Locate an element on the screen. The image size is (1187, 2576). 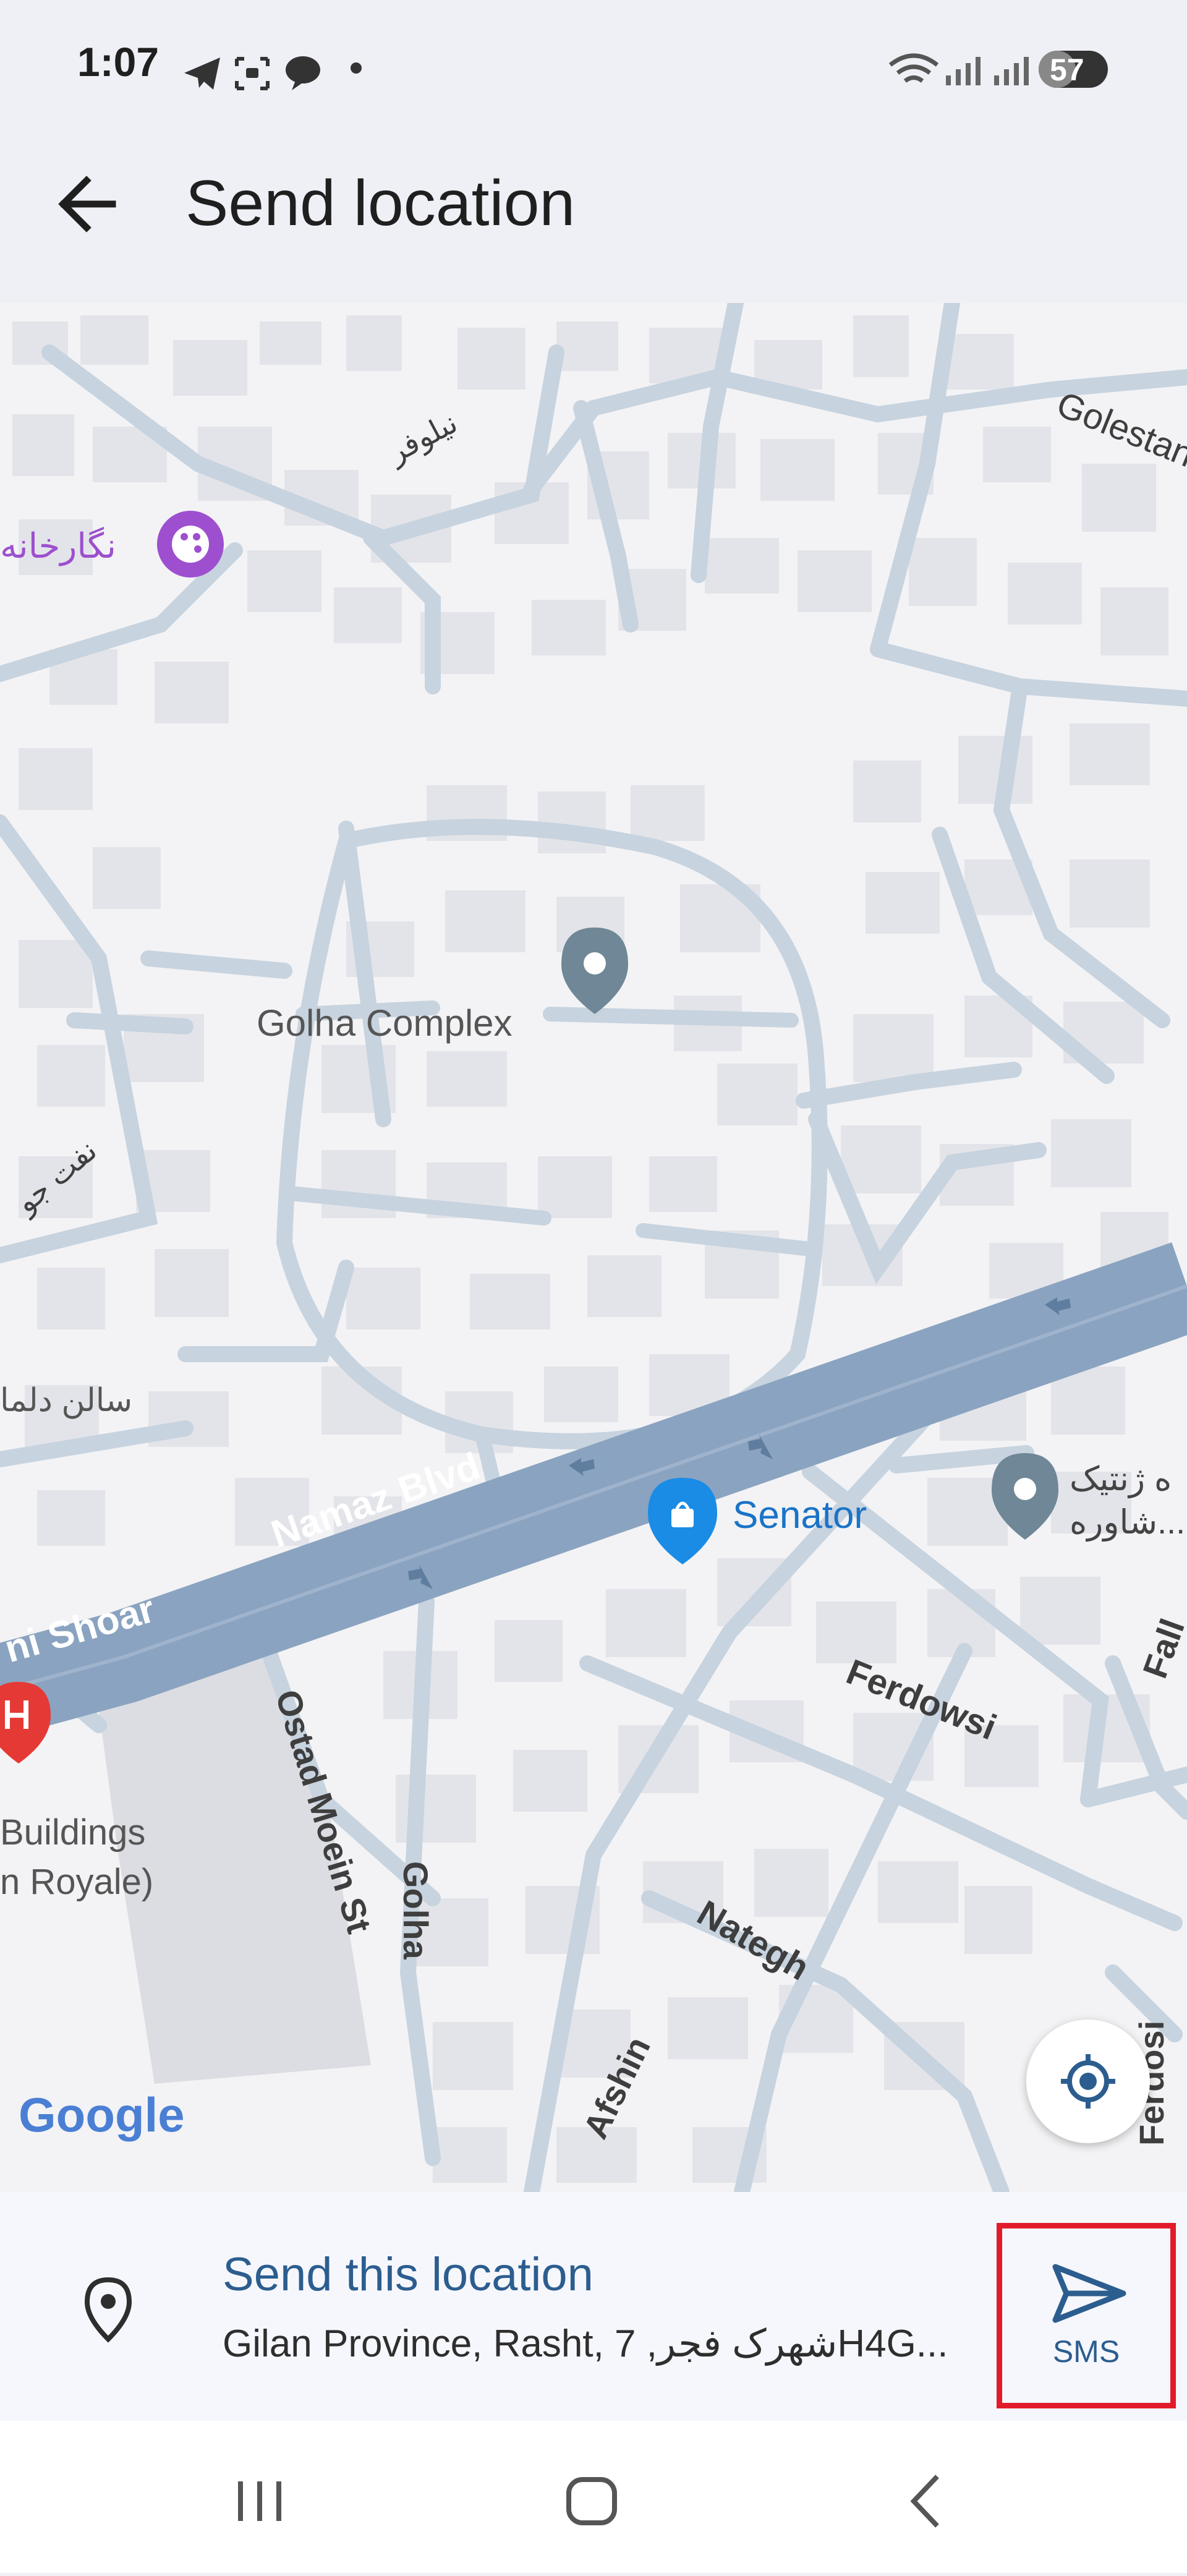
back-icon is located at coordinates (925, 2501).